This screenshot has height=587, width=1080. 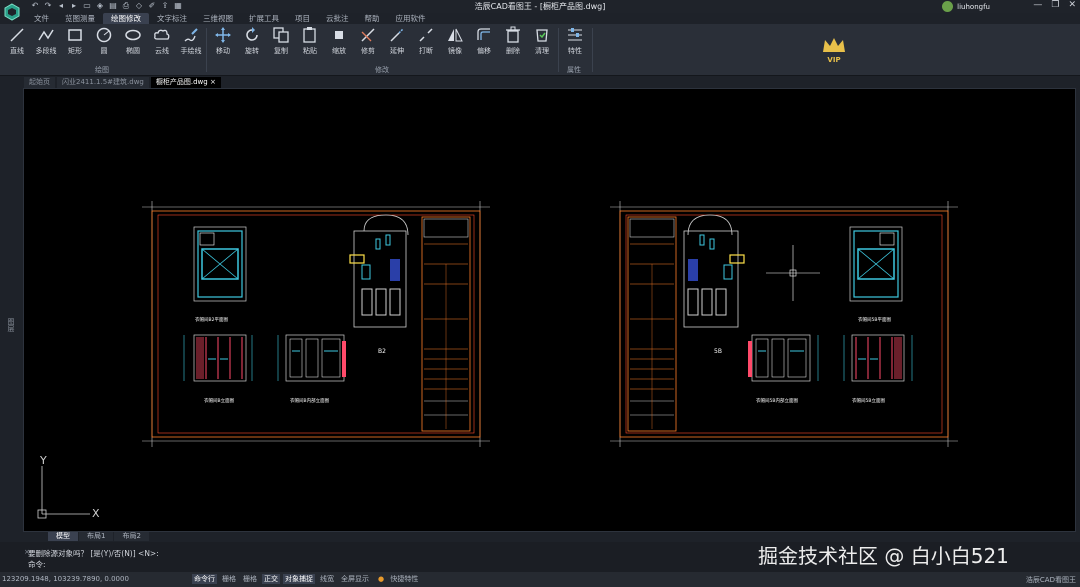 I want to click on ellipse-icon, so click(x=133, y=35).